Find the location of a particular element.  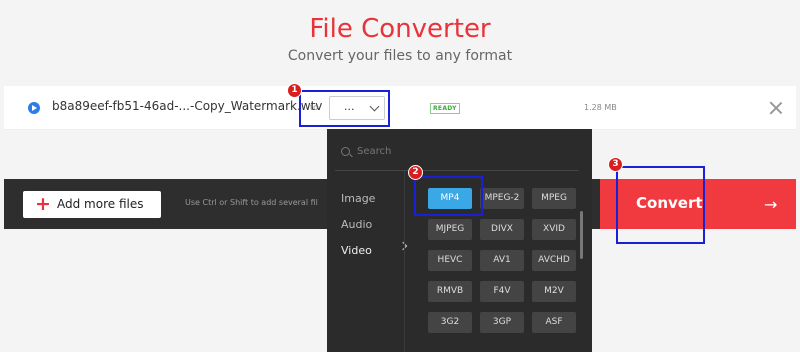

search-icon is located at coordinates (345, 151).